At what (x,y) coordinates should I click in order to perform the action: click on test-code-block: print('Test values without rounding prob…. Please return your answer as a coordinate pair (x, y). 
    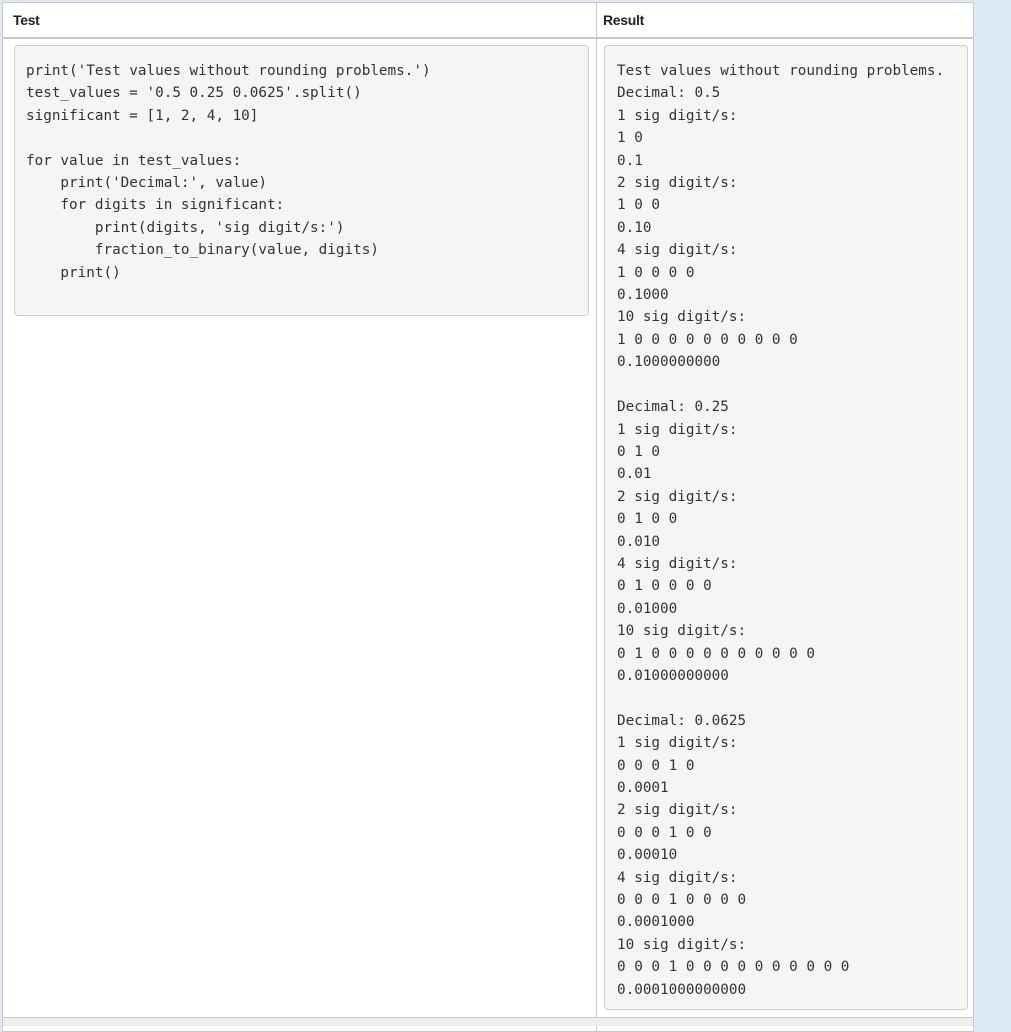
    Looking at the image, I should click on (301, 180).